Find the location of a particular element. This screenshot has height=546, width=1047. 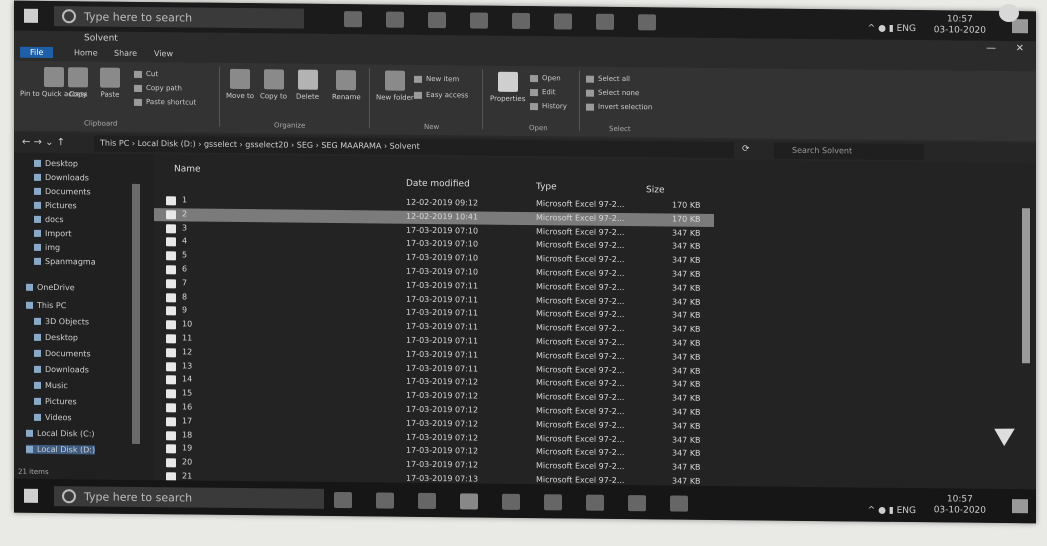

file-size: 170 KB is located at coordinates (686, 219).